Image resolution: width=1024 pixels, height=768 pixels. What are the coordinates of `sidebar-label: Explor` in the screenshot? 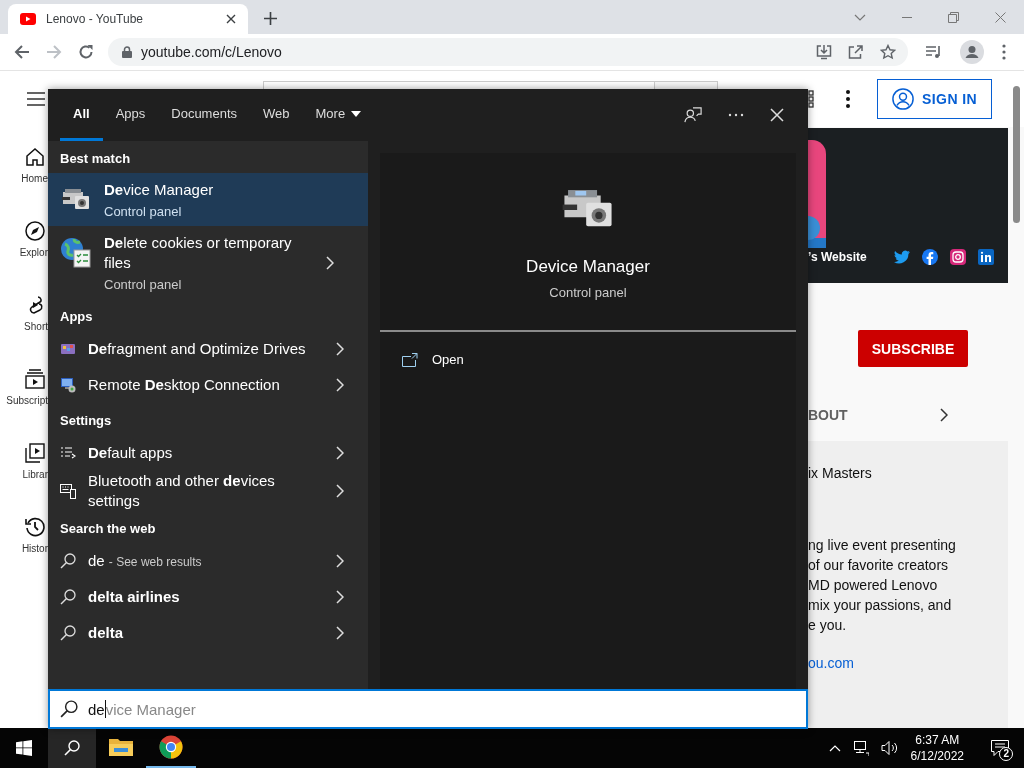 It's located at (33, 252).